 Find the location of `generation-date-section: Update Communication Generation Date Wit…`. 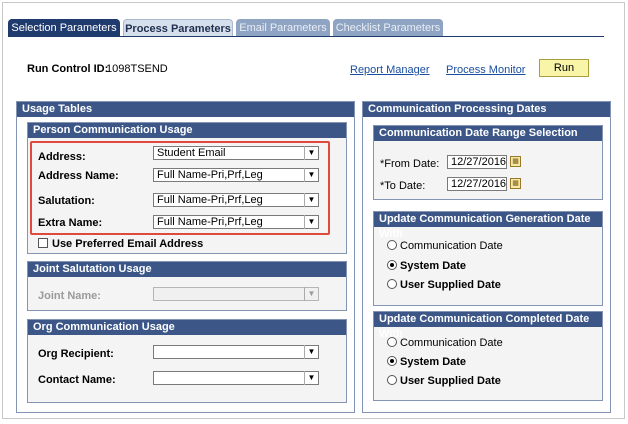

generation-date-section: Update Communication Generation Date Wit… is located at coordinates (488, 258).